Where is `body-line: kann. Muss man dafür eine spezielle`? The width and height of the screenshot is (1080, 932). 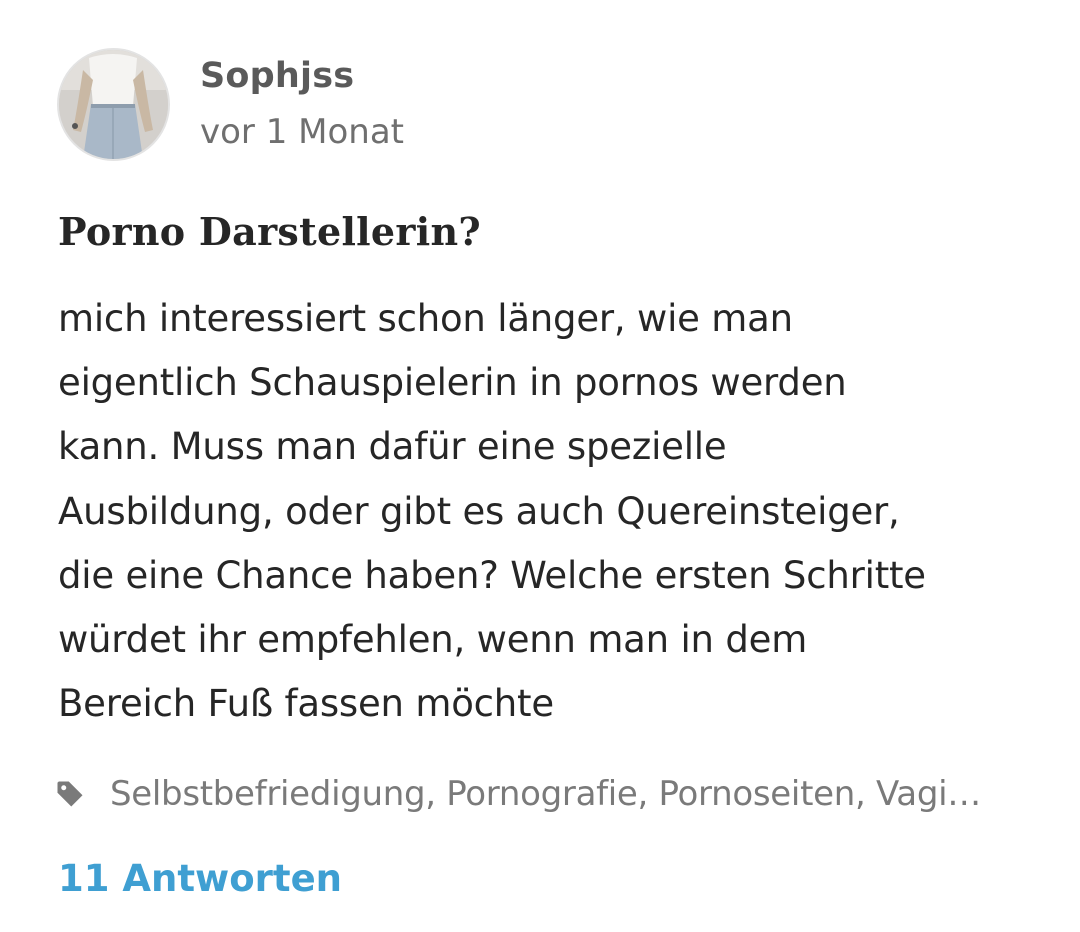 body-line: kann. Muss man dafür eine spezielle is located at coordinates (392, 447).